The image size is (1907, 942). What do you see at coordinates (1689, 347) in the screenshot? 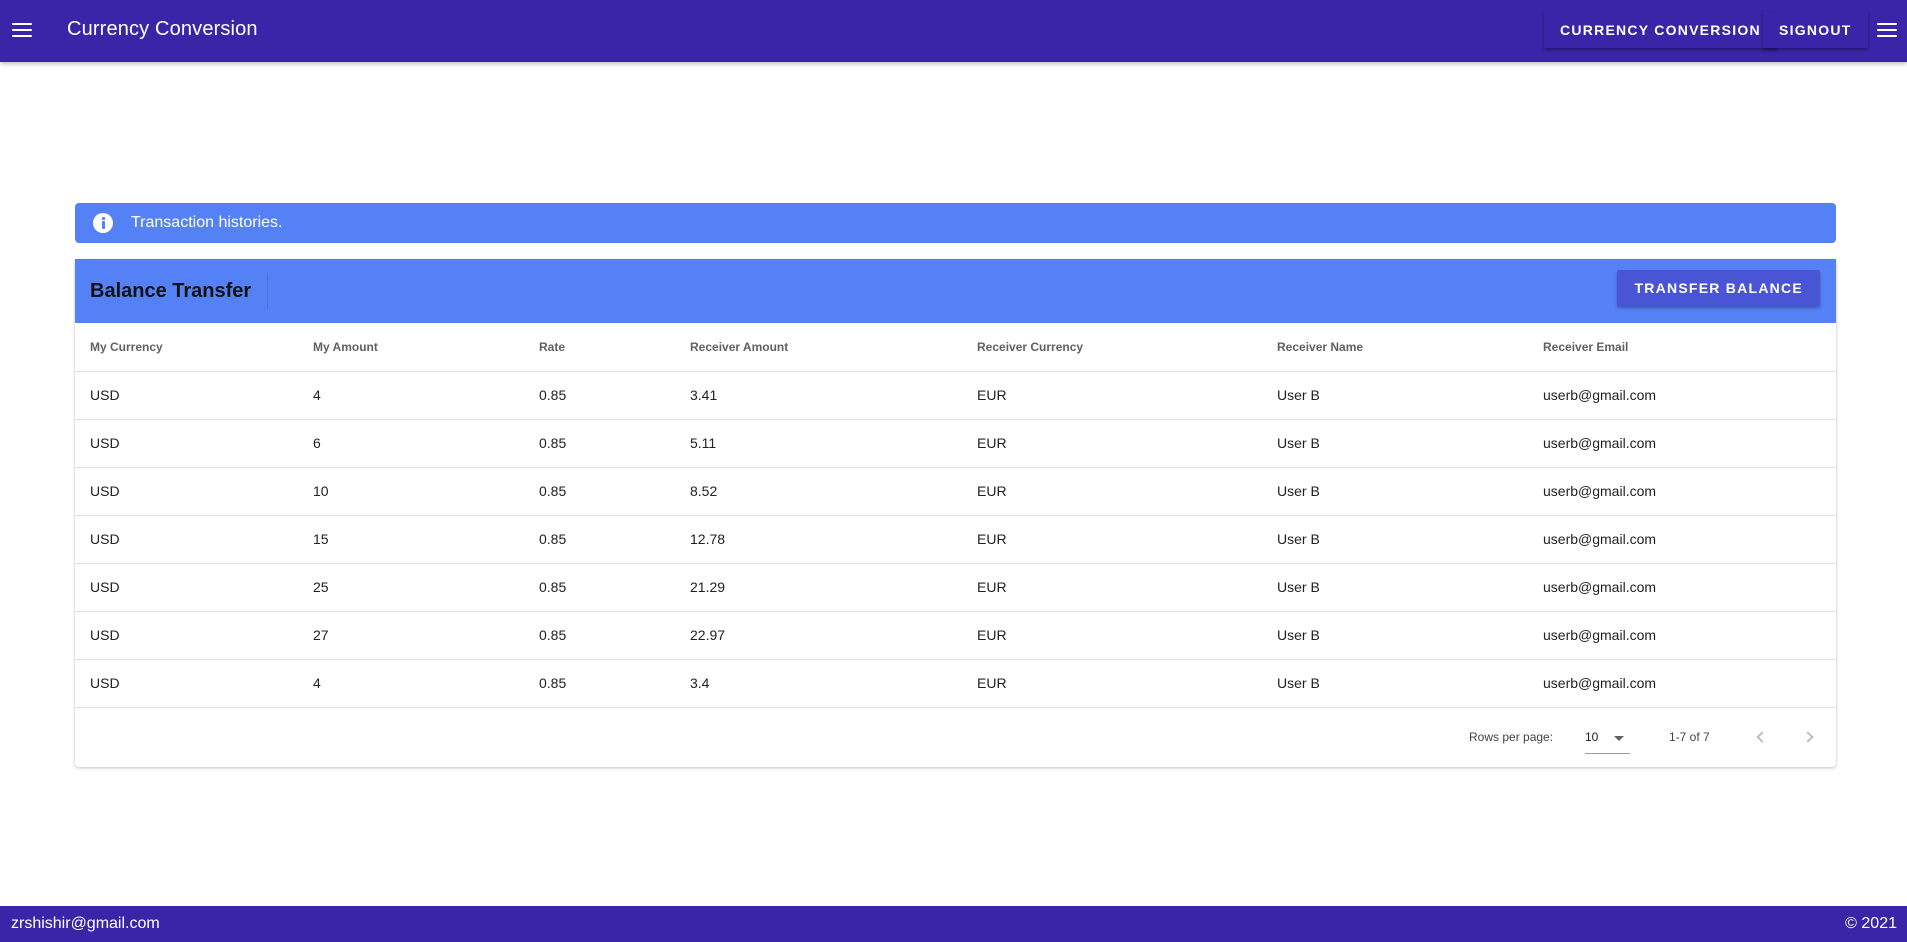
I see `column-header: Receiver Email` at bounding box center [1689, 347].